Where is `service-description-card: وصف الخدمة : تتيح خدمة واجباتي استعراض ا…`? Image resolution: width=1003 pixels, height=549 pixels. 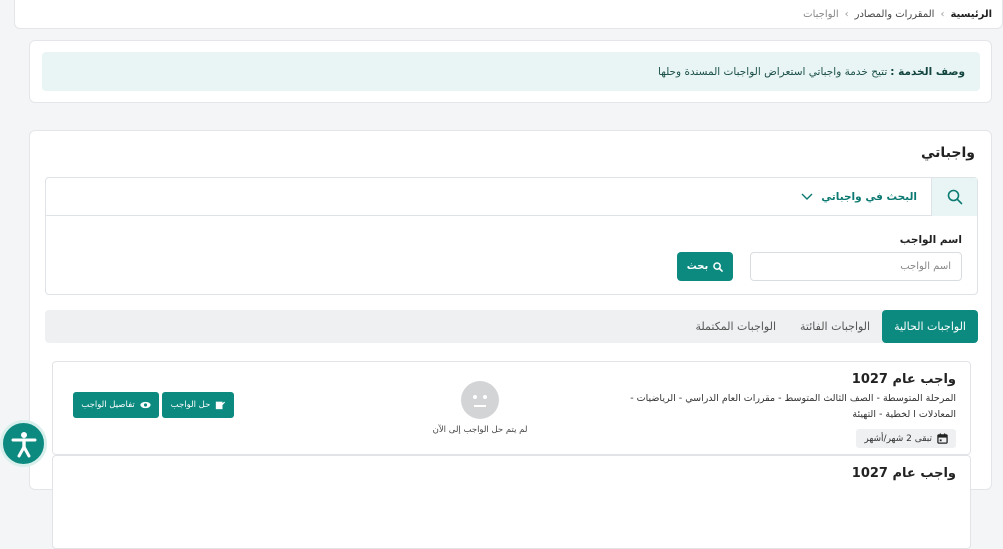
service-description-card: وصف الخدمة : تتيح خدمة واجباتي استعراض ا… is located at coordinates (510, 71).